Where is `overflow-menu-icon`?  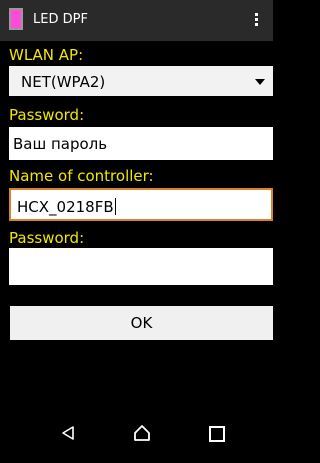 overflow-menu-icon is located at coordinates (257, 21).